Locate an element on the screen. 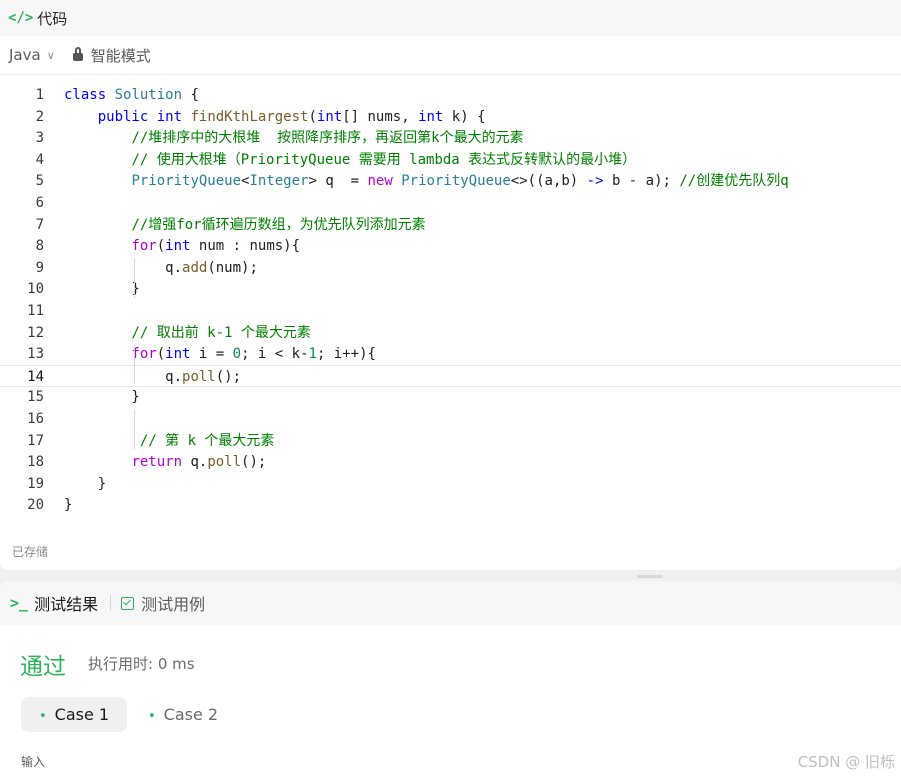  code-token: } is located at coordinates (85, 483).